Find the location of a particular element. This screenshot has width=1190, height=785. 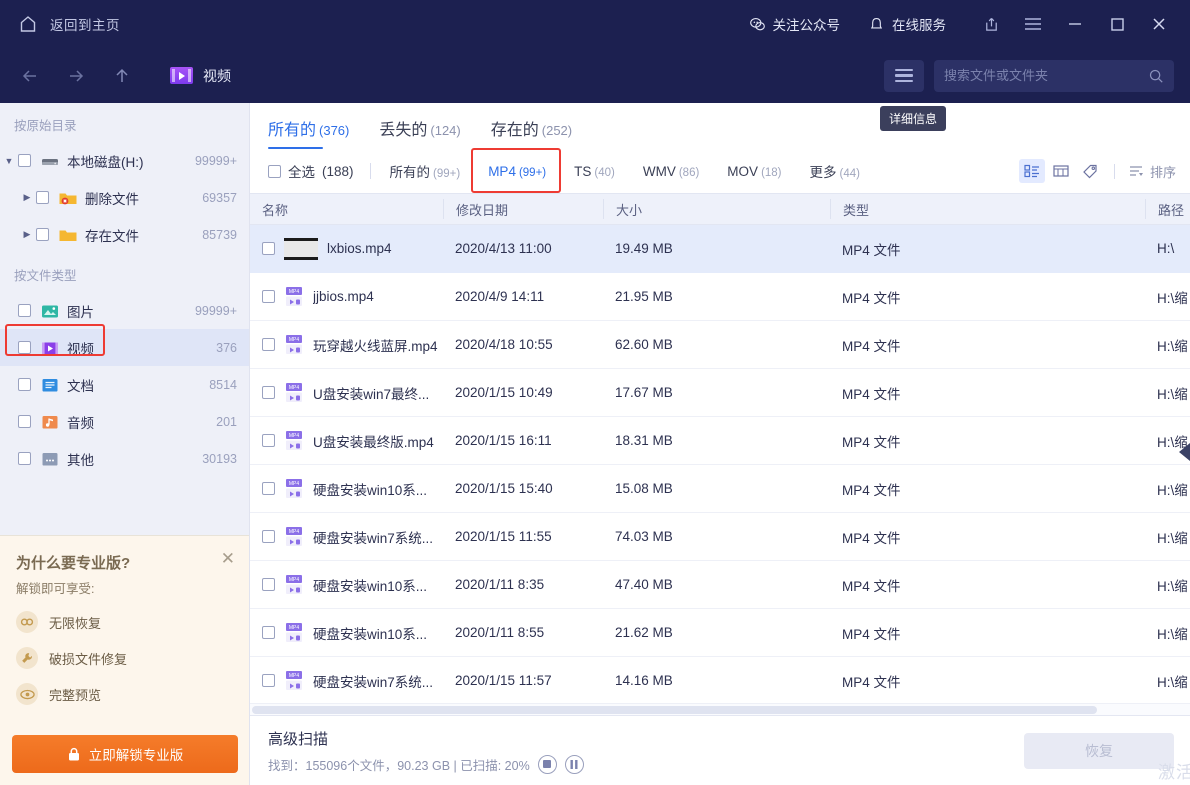

checkbox-images is located at coordinates (24, 310).